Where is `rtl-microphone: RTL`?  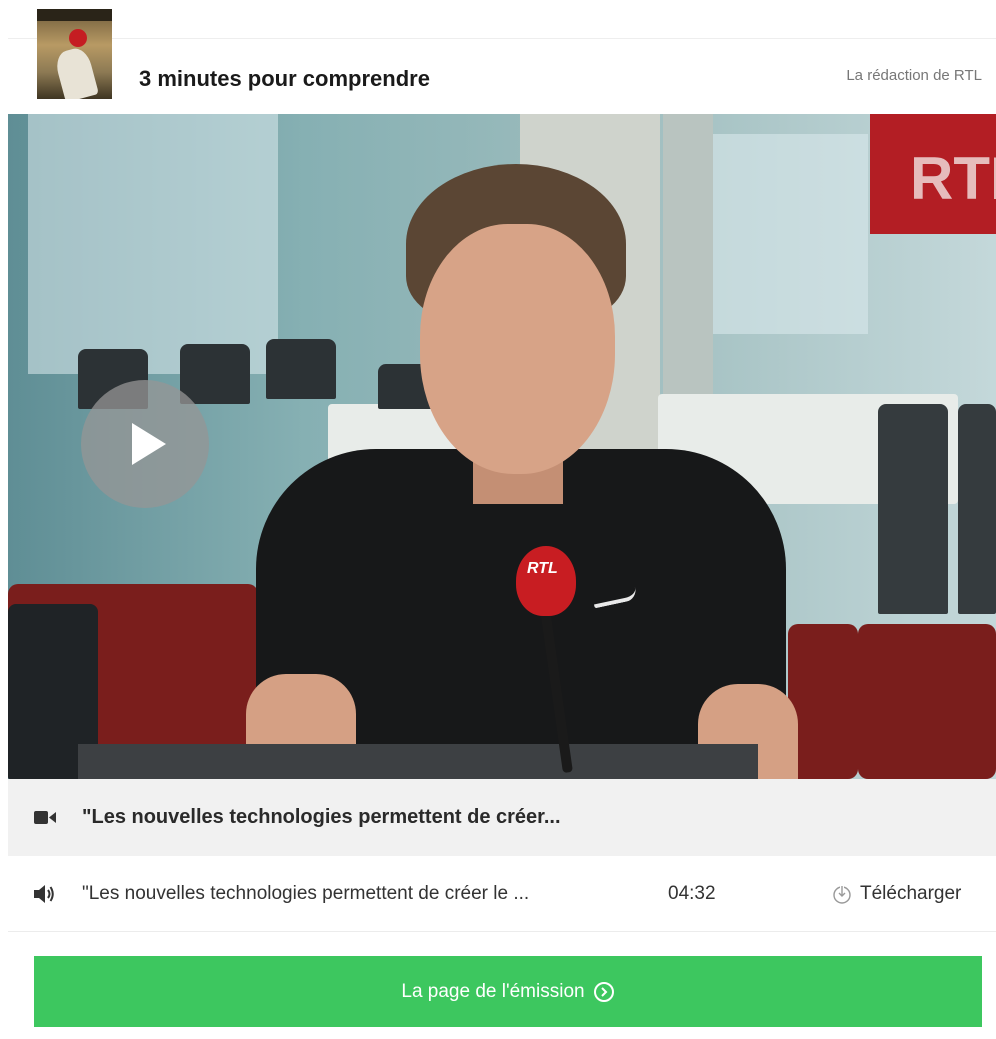
rtl-microphone: RTL is located at coordinates (546, 581).